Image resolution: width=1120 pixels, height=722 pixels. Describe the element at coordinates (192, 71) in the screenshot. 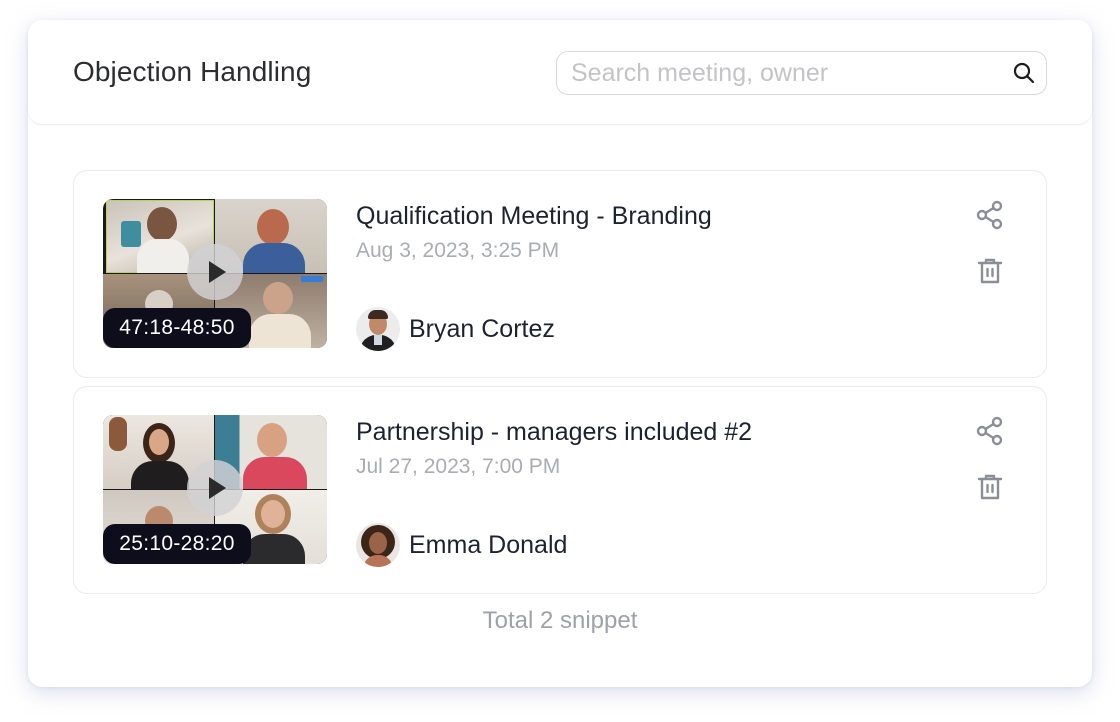

I see `panel-title: Objection Handling` at that location.